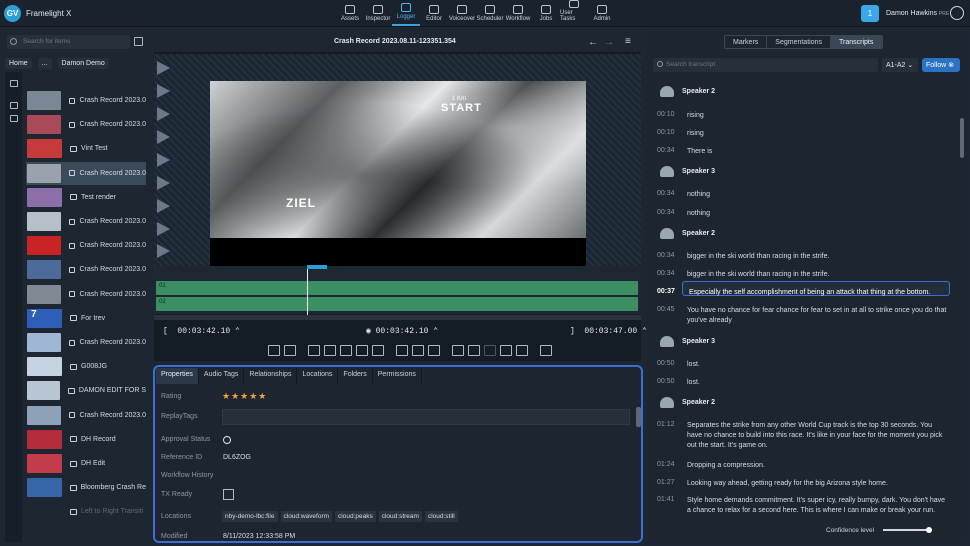 This screenshot has height=546, width=970. I want to click on list-item: Test render, so click(86, 197).